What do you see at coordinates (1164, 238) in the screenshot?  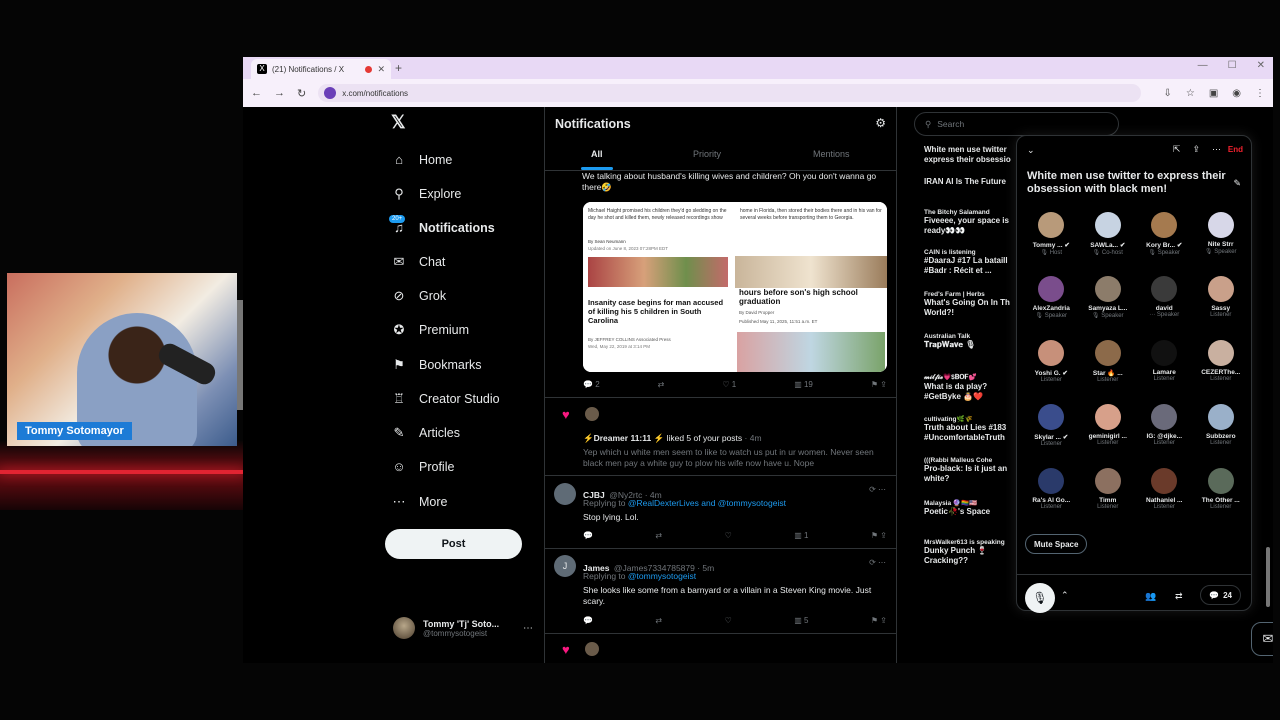 I see `participant: Kory Br... ✔ 🎙 Speaker` at bounding box center [1164, 238].